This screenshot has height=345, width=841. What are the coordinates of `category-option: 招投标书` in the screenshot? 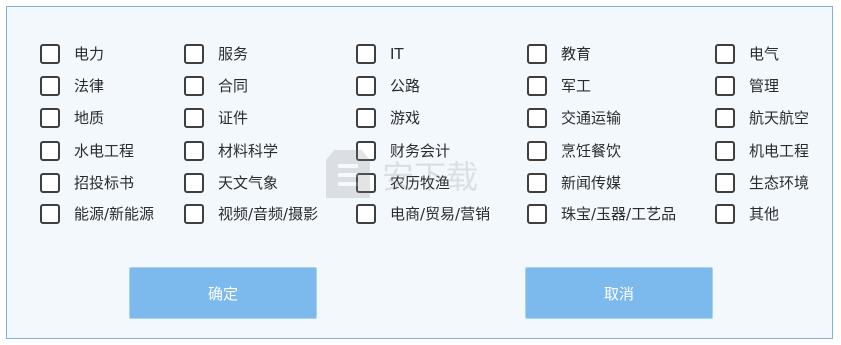 It's located at (87, 183).